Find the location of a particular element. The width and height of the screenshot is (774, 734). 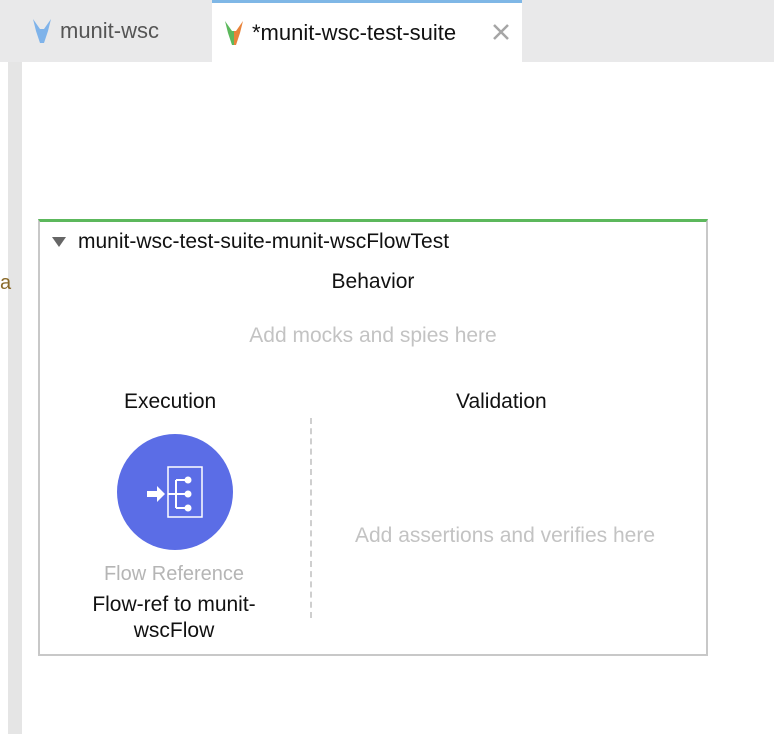

munit-icon is located at coordinates (42, 31).